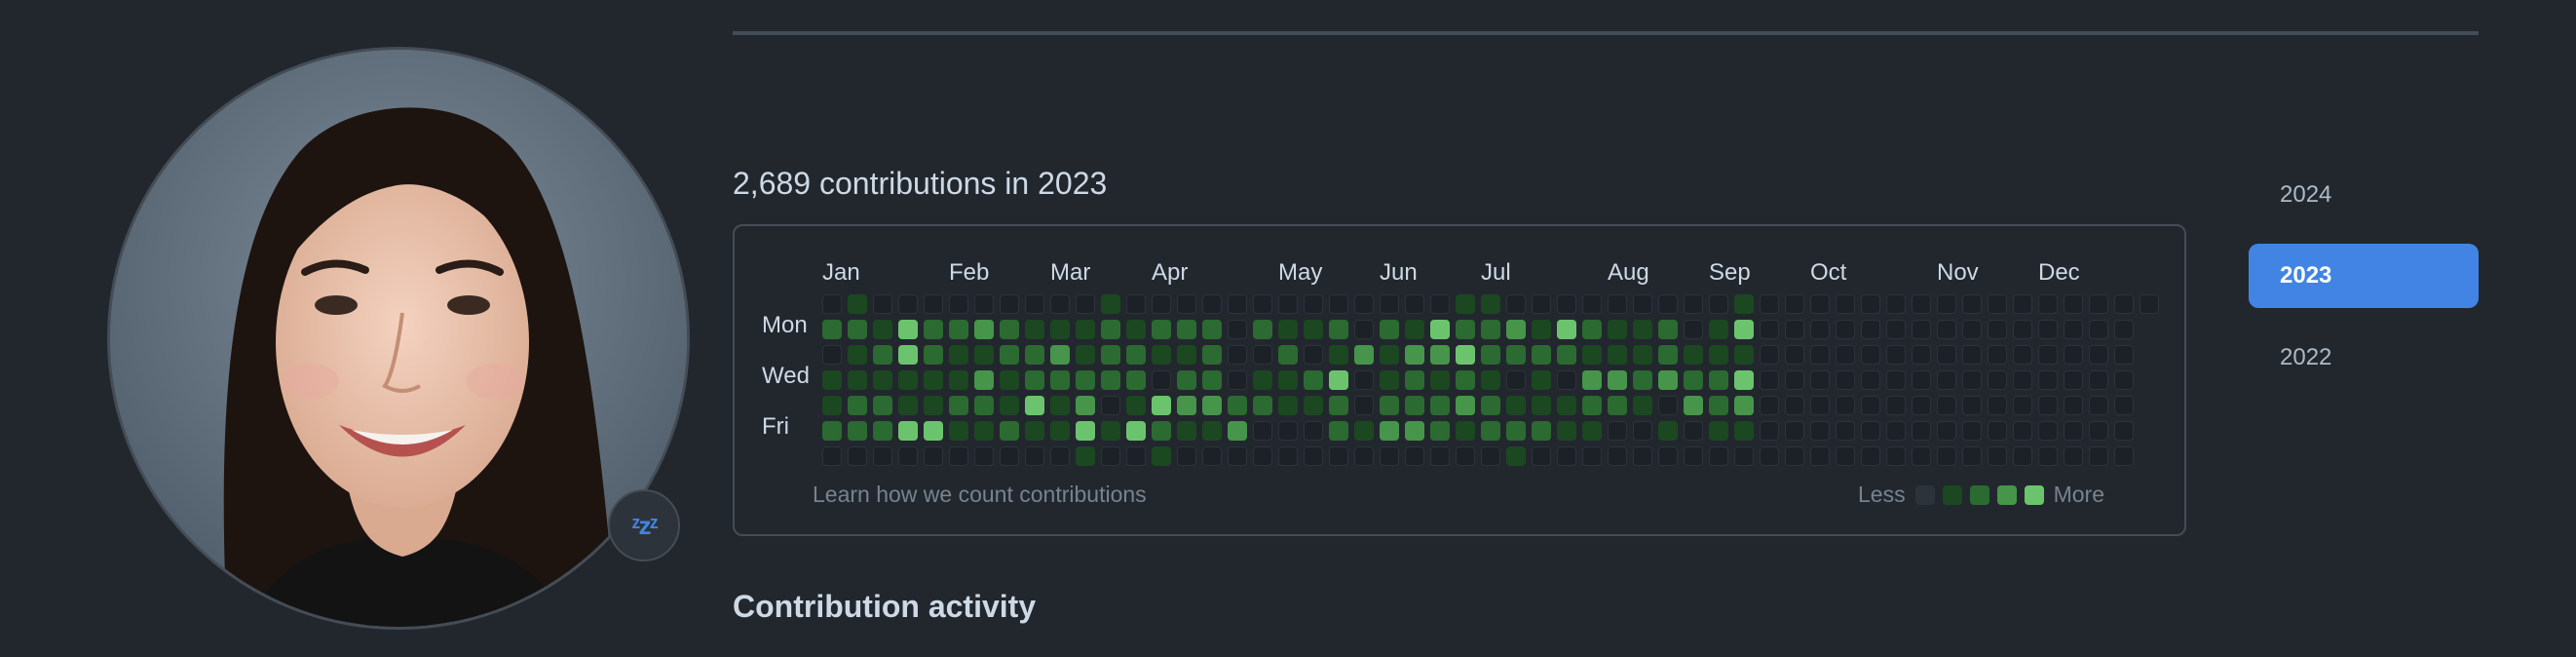 This screenshot has height=657, width=2576. What do you see at coordinates (980, 495) in the screenshot?
I see `learn-how-we-count-link: Learn how we count contributions` at bounding box center [980, 495].